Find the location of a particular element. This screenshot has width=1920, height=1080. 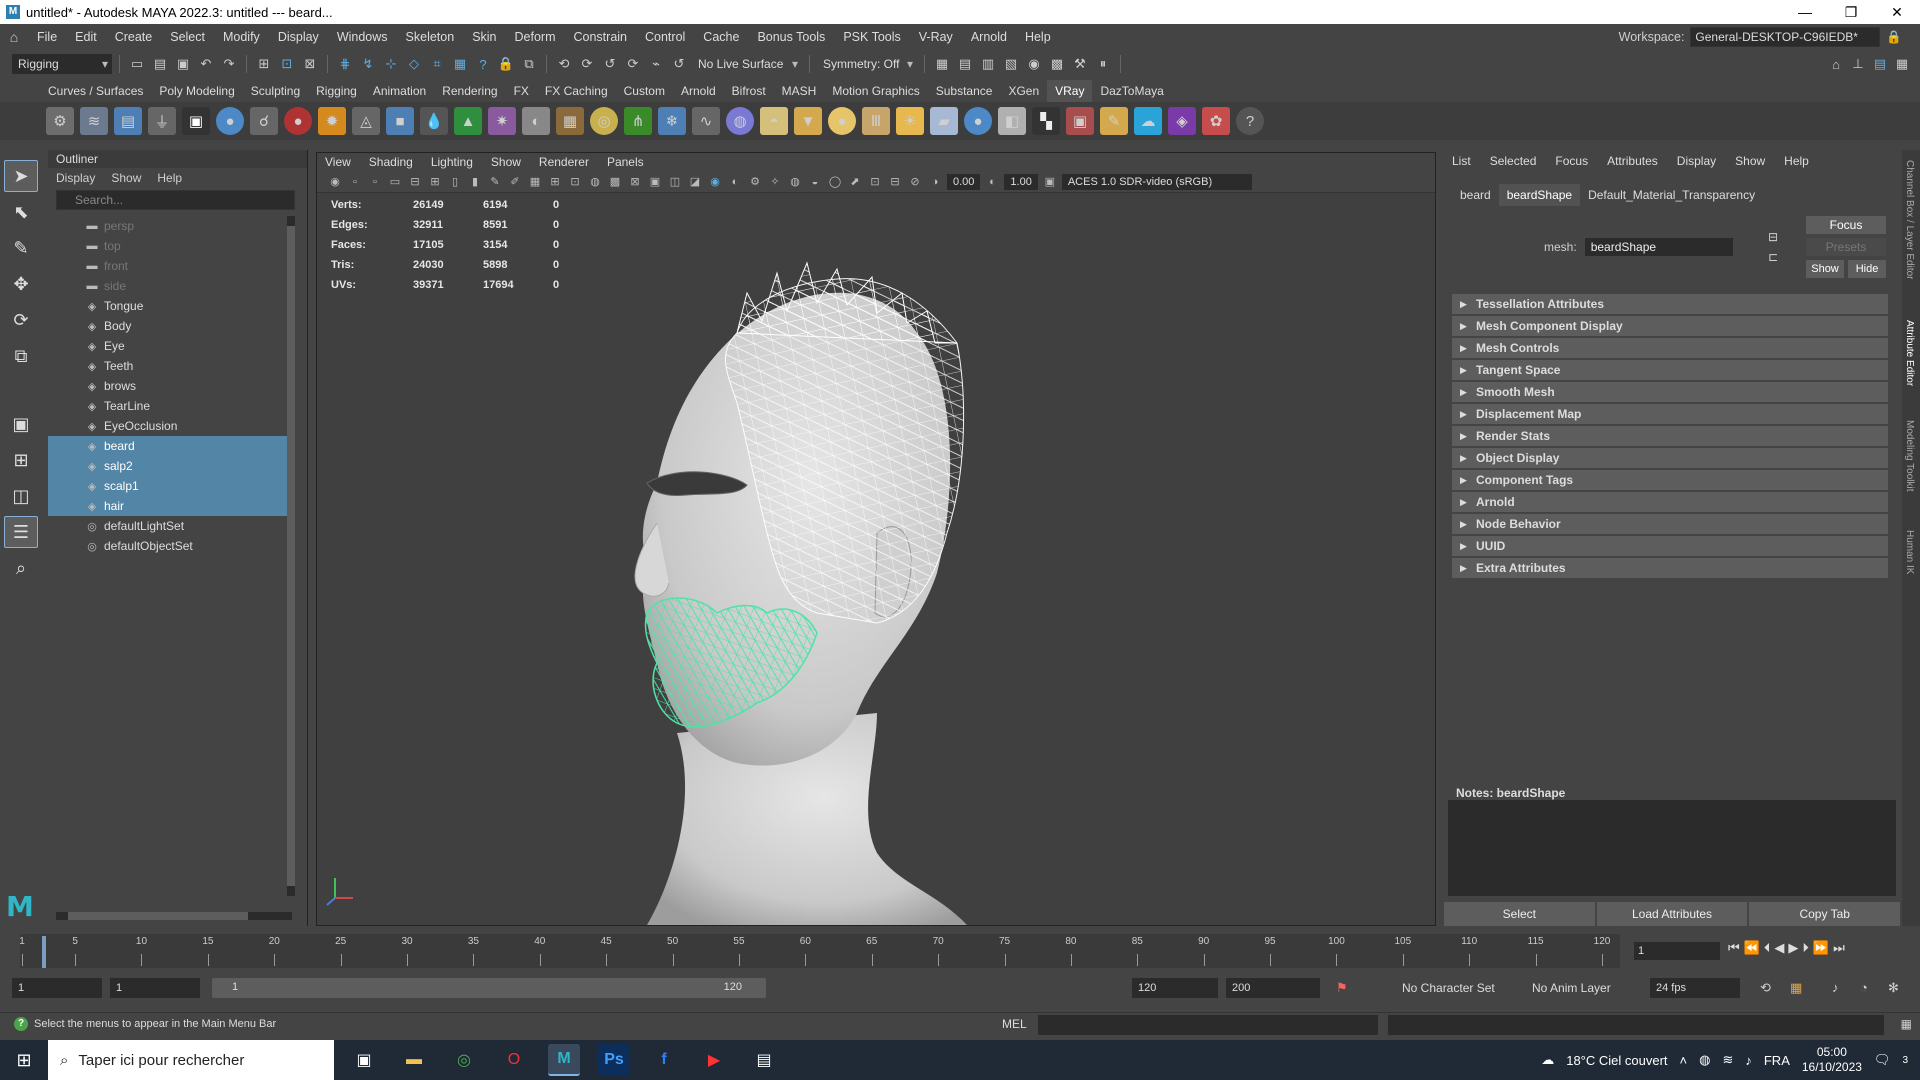

current-frame-field: 1 is located at coordinates (1677, 951).